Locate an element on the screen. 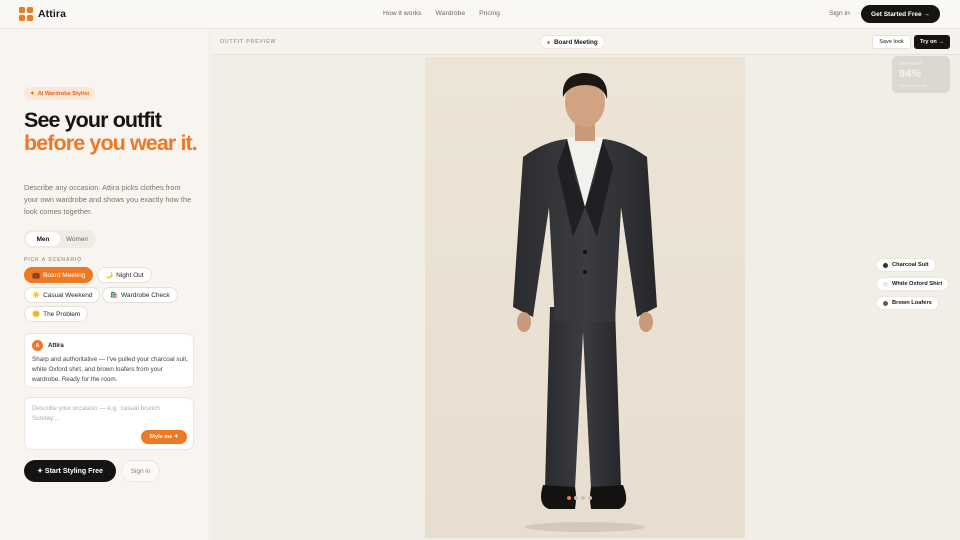 Image resolution: width=960 pixels, height=540 pixels. assistant-name: Attira is located at coordinates (56, 345).